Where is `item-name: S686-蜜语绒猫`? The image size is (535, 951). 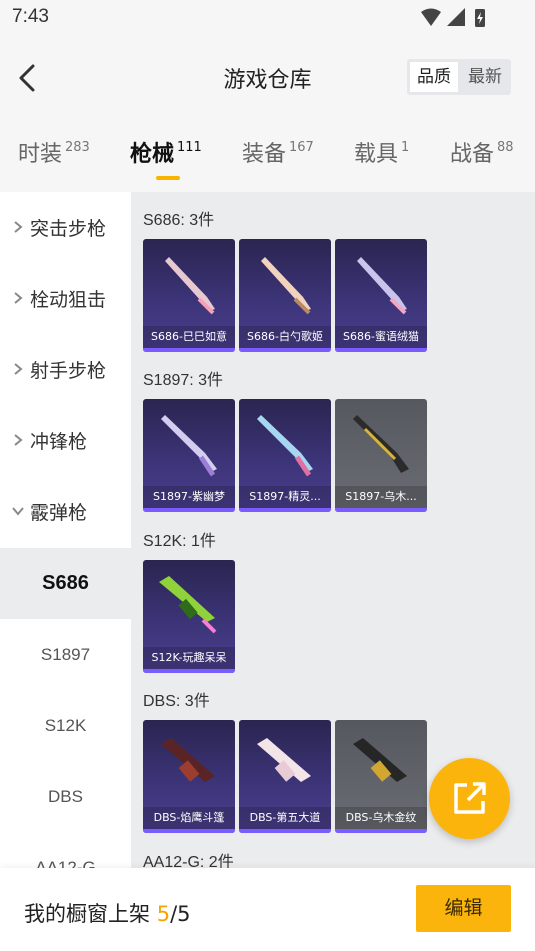
item-name: S686-蜜语绒猫 is located at coordinates (381, 337).